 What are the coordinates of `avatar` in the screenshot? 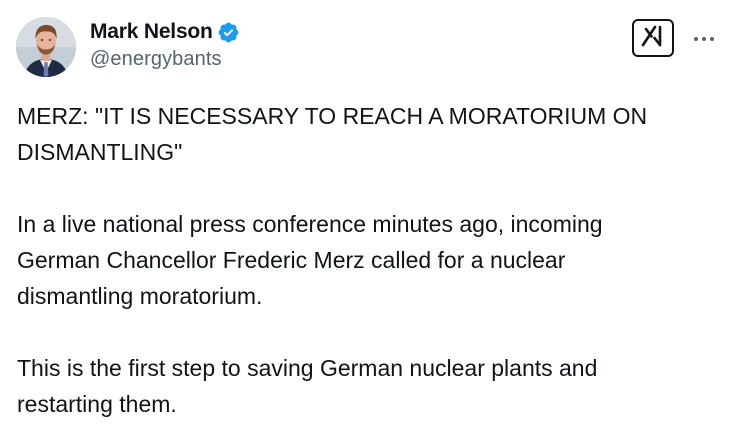 It's located at (46, 47).